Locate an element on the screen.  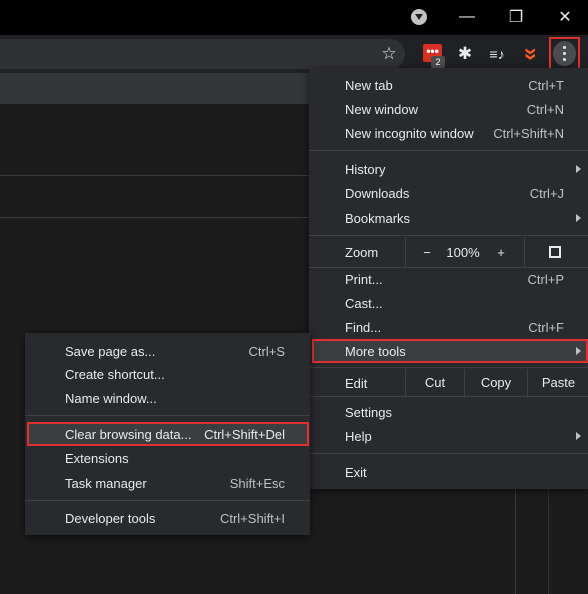
fullscreen-button is located at coordinates (555, 252).